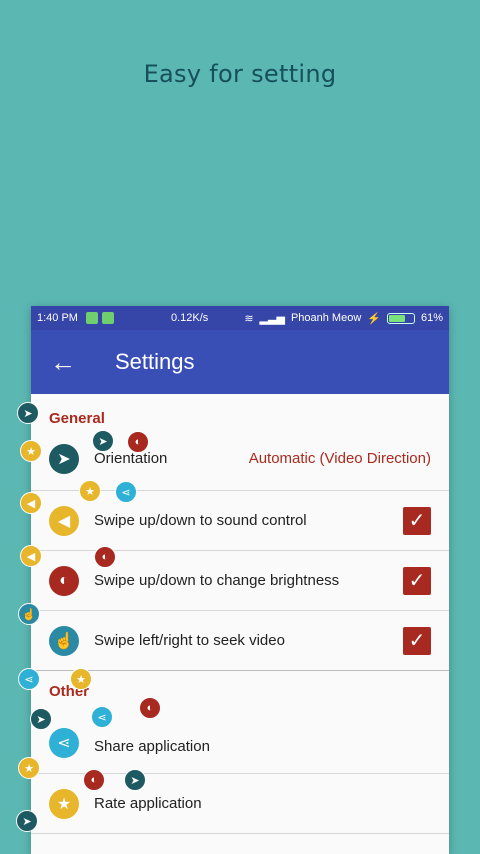 The image size is (480, 854). Describe the element at coordinates (131, 458) in the screenshot. I see `setting-label: Orientation` at that location.